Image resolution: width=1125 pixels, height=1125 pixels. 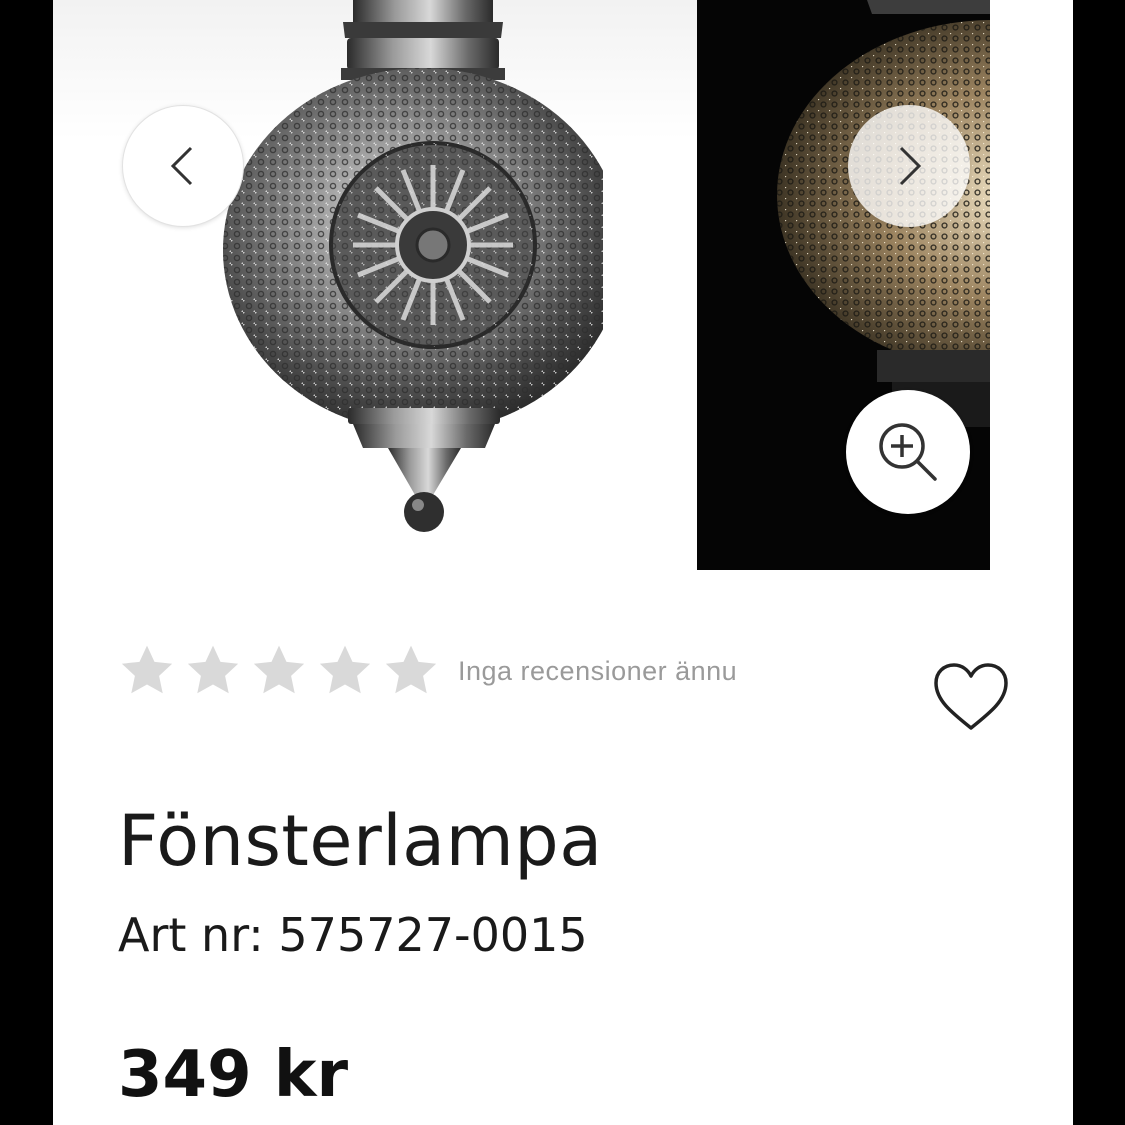 What do you see at coordinates (233, 1075) in the screenshot?
I see `product-price: 349 kr` at bounding box center [233, 1075].